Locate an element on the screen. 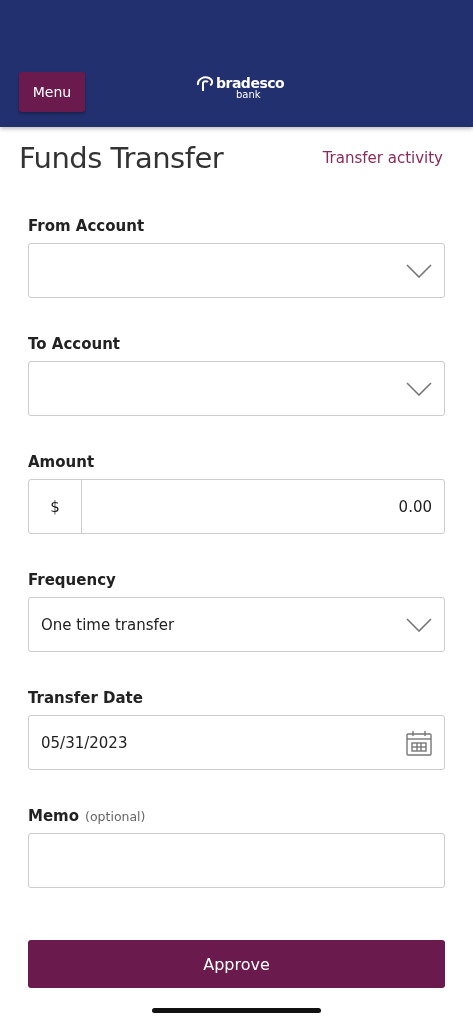 The height and width of the screenshot is (1024, 473). logo-name: bradesco is located at coordinates (250, 83).